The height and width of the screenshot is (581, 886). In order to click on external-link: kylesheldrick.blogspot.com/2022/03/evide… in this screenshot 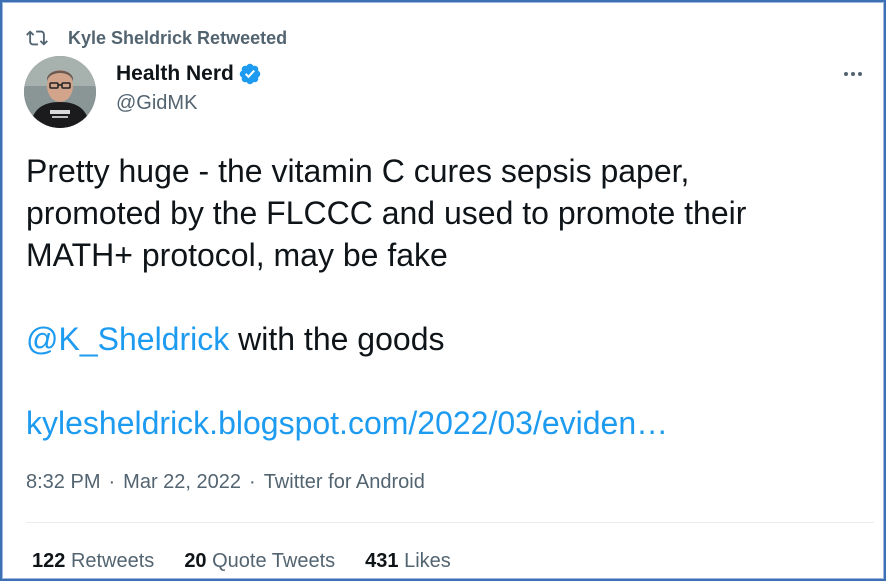, I will do `click(347, 423)`.